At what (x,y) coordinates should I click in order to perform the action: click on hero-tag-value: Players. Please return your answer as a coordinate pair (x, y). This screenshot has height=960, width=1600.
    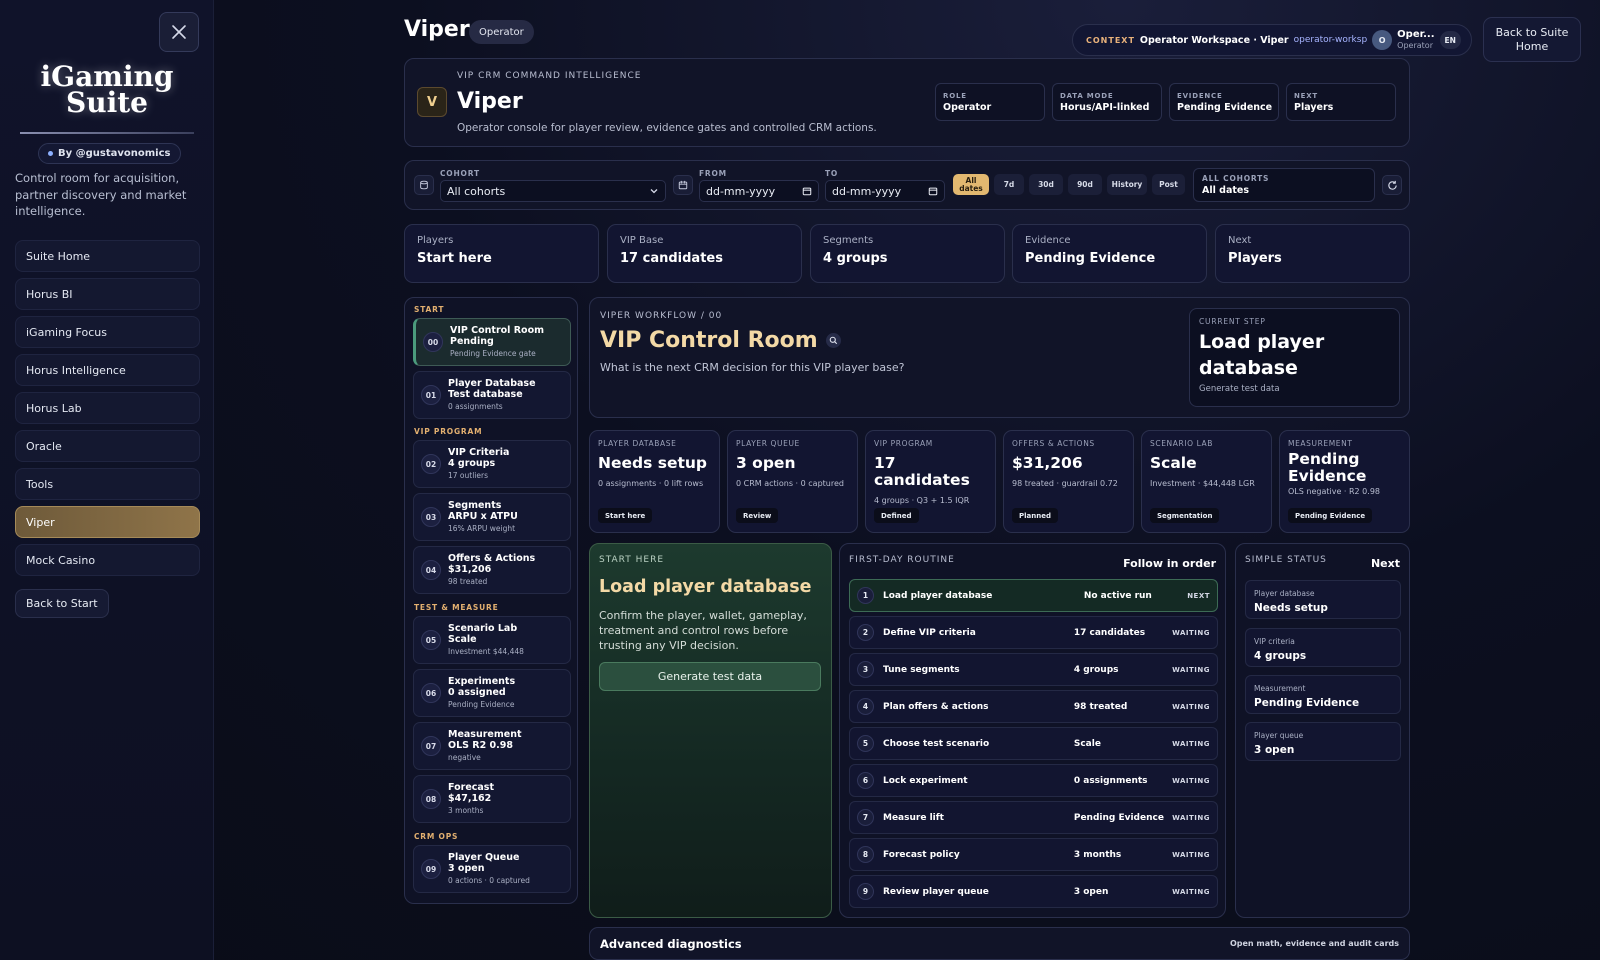
    Looking at the image, I should click on (1314, 107).